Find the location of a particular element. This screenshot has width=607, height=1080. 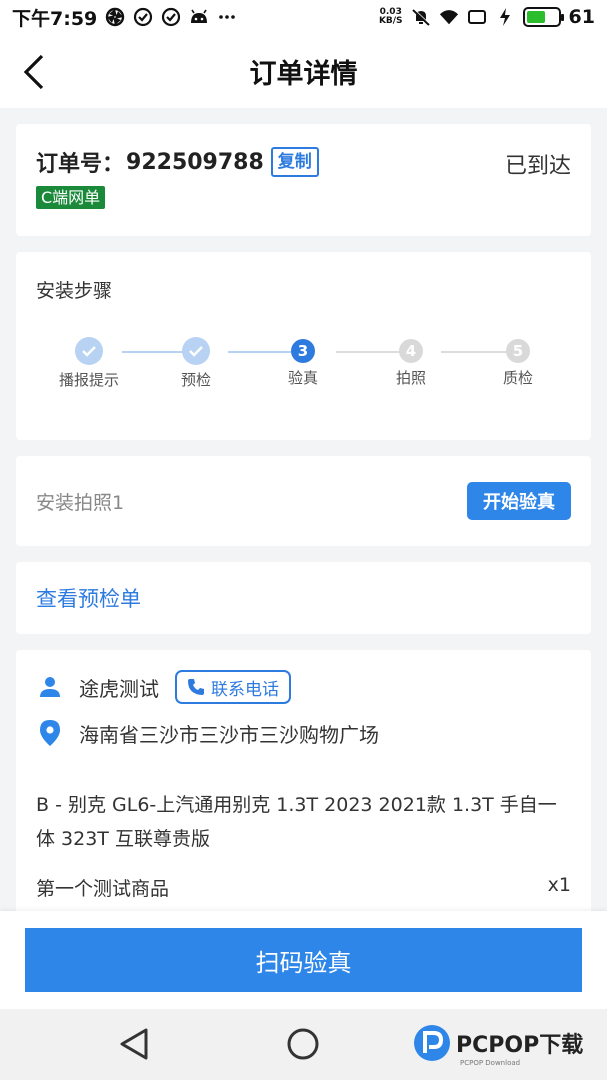

order-card: 订单号： 922509788 复制 已到达 C端网单 is located at coordinates (303, 180).